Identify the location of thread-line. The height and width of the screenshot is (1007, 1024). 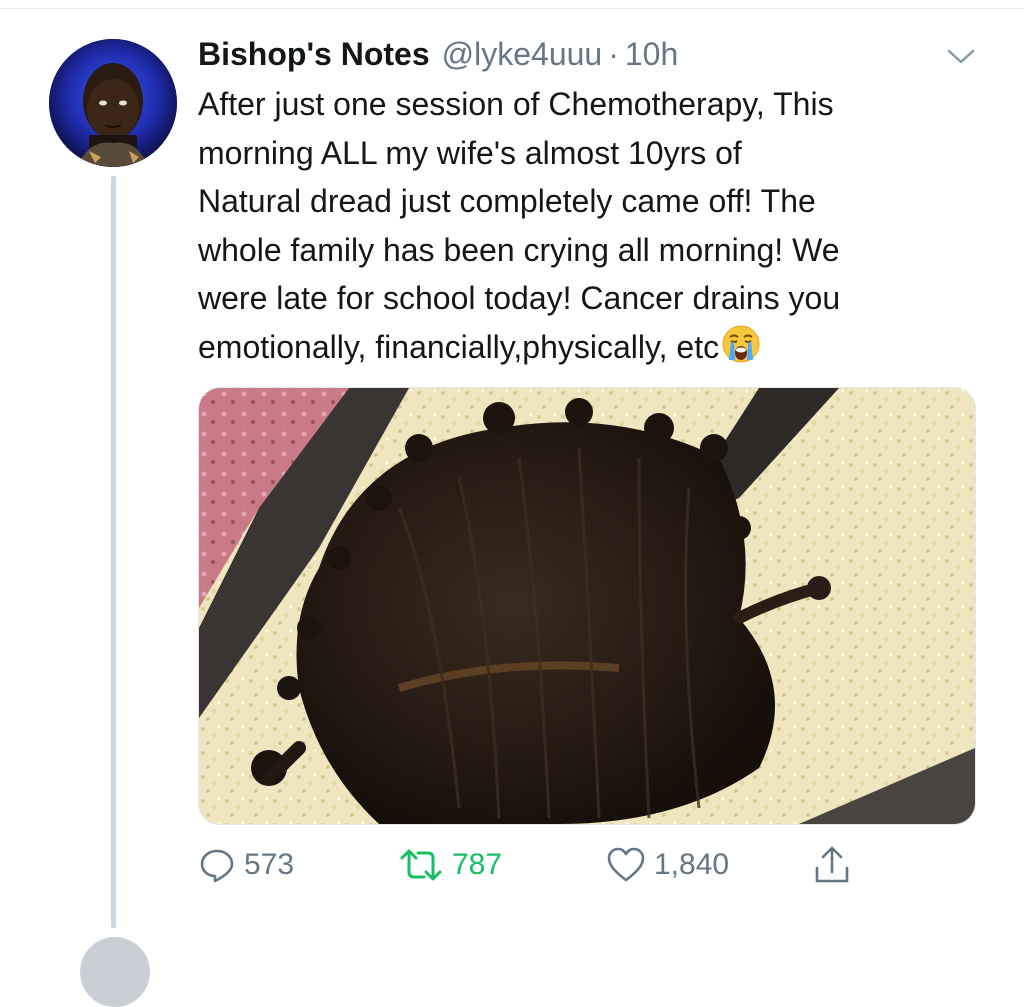
(113, 552).